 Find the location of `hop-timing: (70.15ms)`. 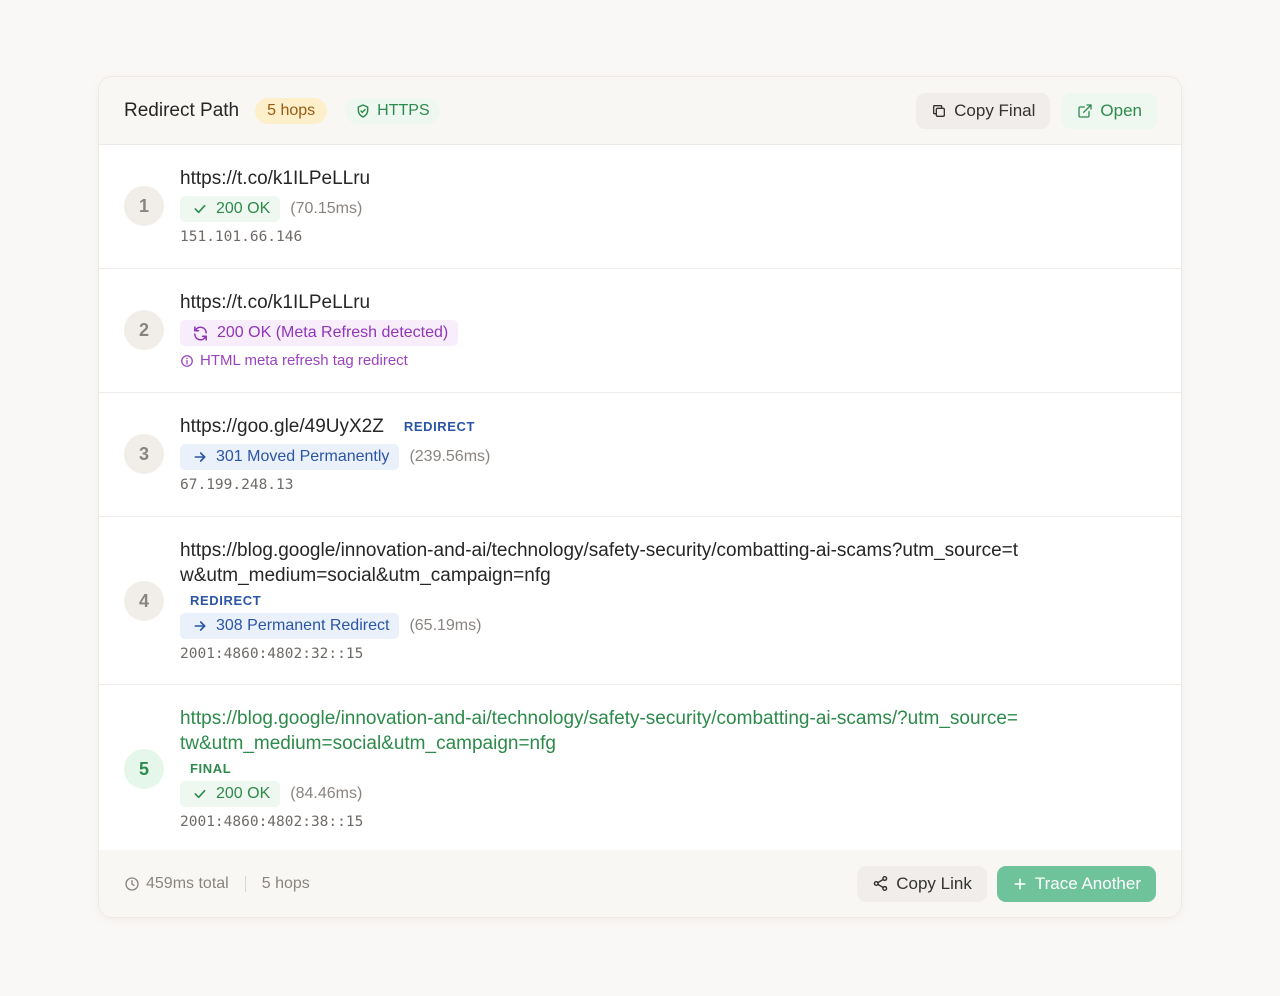

hop-timing: (70.15ms) is located at coordinates (326, 208).